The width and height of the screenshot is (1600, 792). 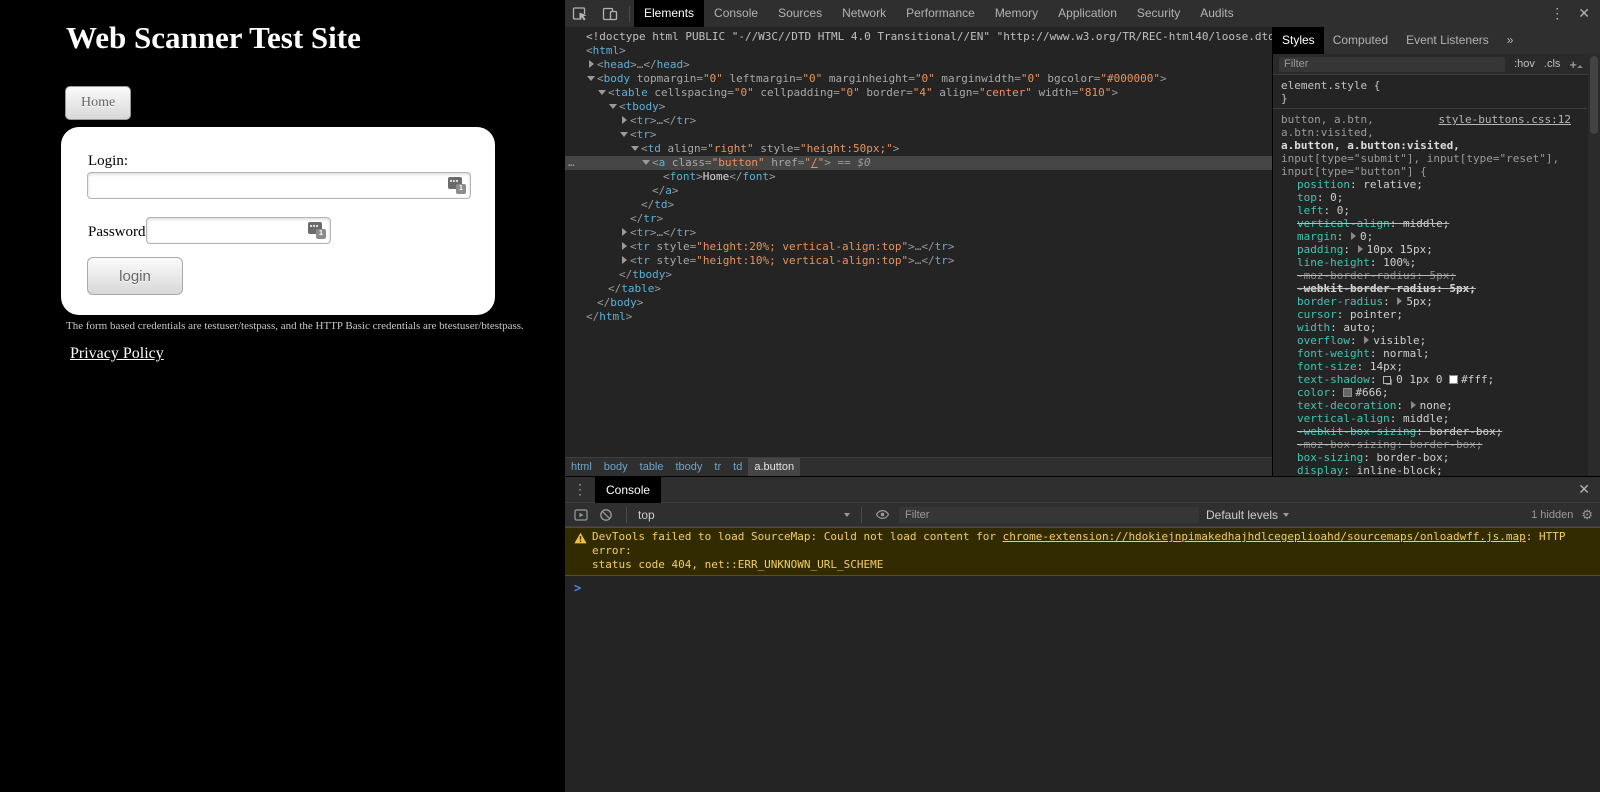 What do you see at coordinates (744, 515) in the screenshot?
I see `execution-context-selector: top` at bounding box center [744, 515].